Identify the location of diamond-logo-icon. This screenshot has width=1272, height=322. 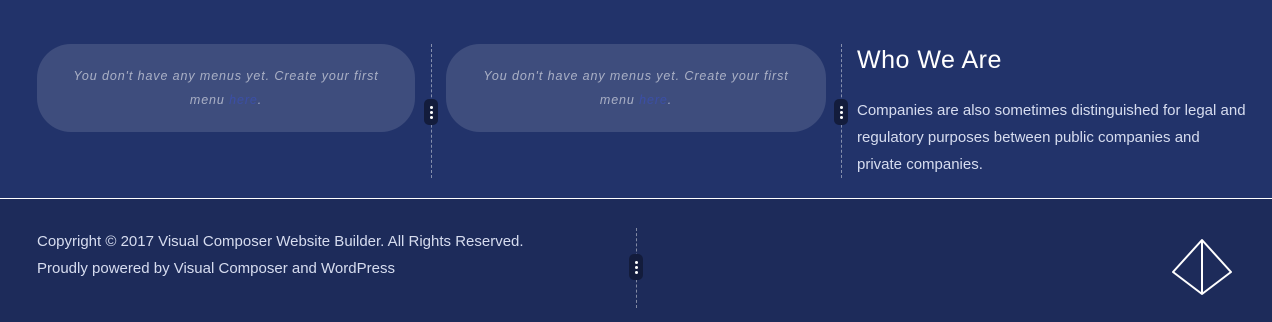
(1202, 267).